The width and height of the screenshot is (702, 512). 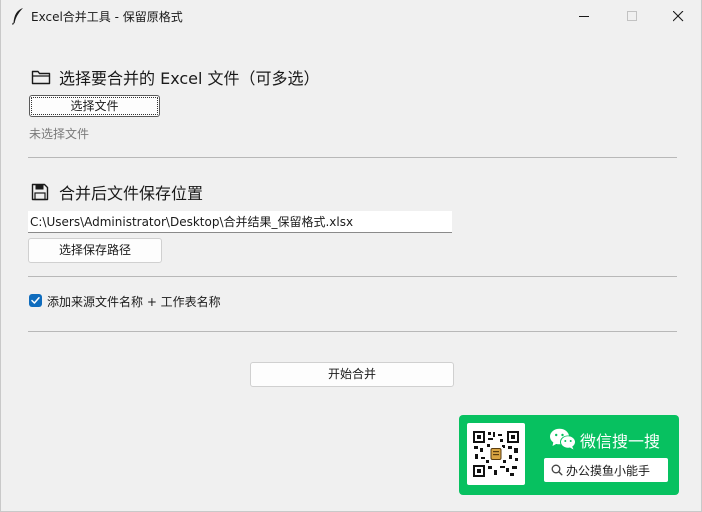 I want to click on selected-files-status: 未选择文件, so click(x=59, y=134).